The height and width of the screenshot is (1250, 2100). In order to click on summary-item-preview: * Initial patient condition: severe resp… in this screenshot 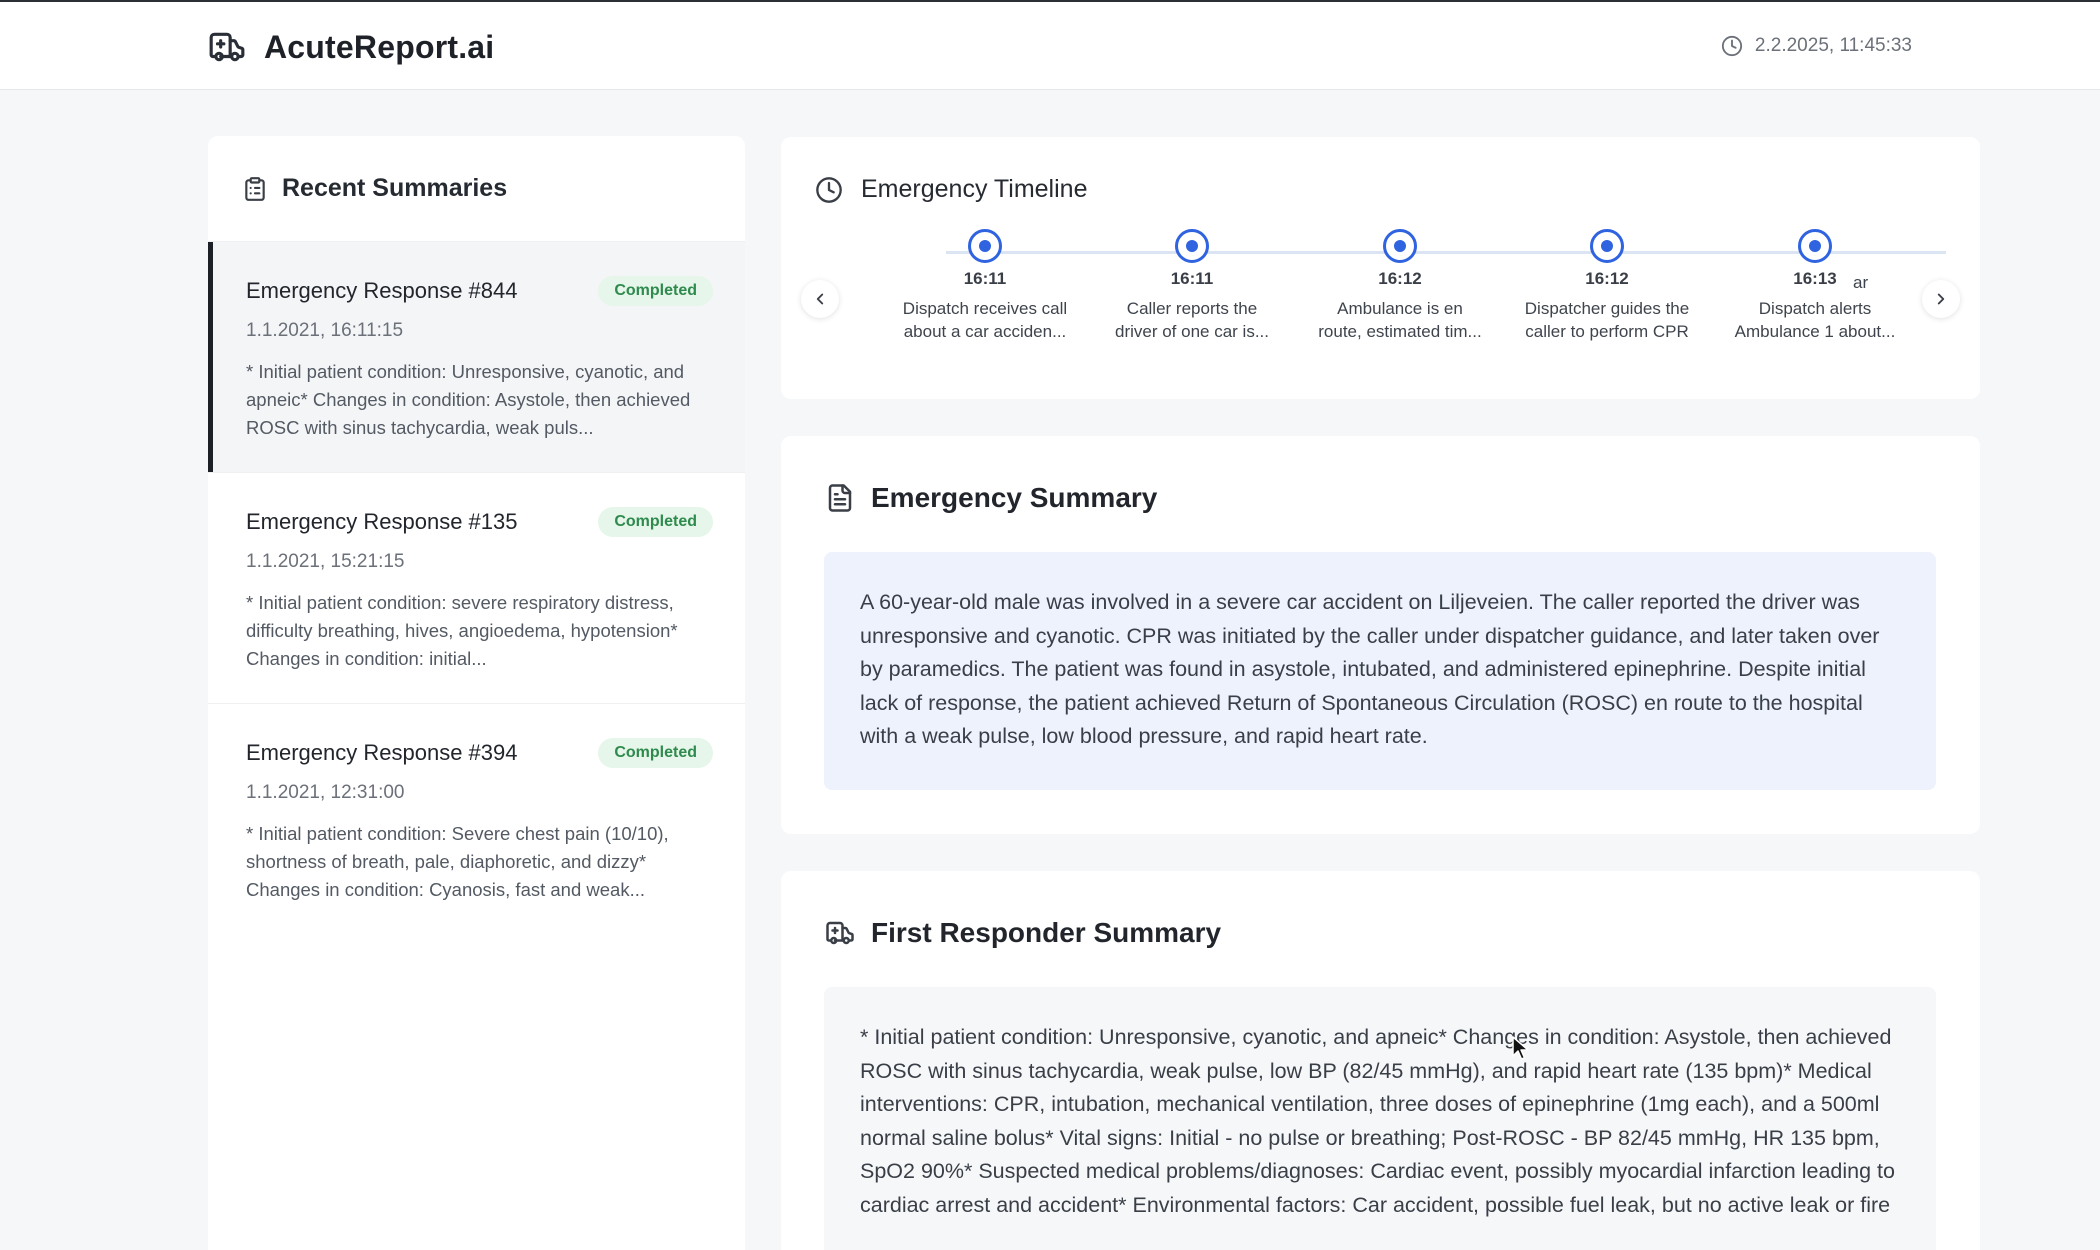, I will do `click(462, 630)`.